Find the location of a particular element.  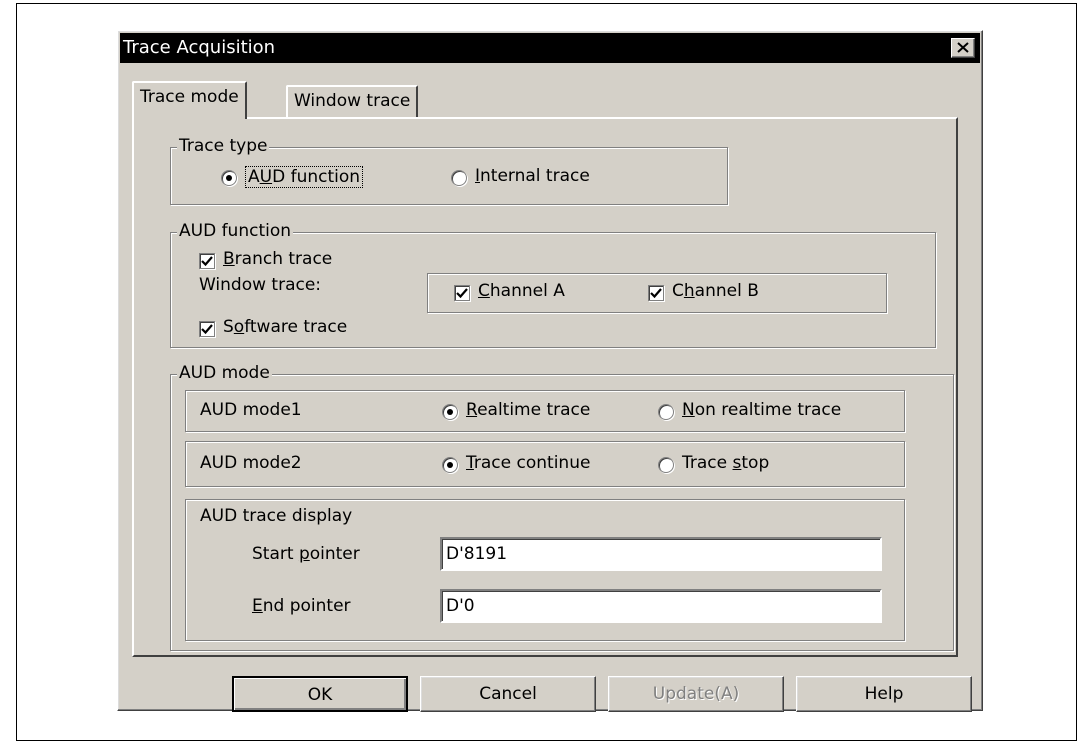

aud-mode-legend: AUD mode is located at coordinates (224, 373).